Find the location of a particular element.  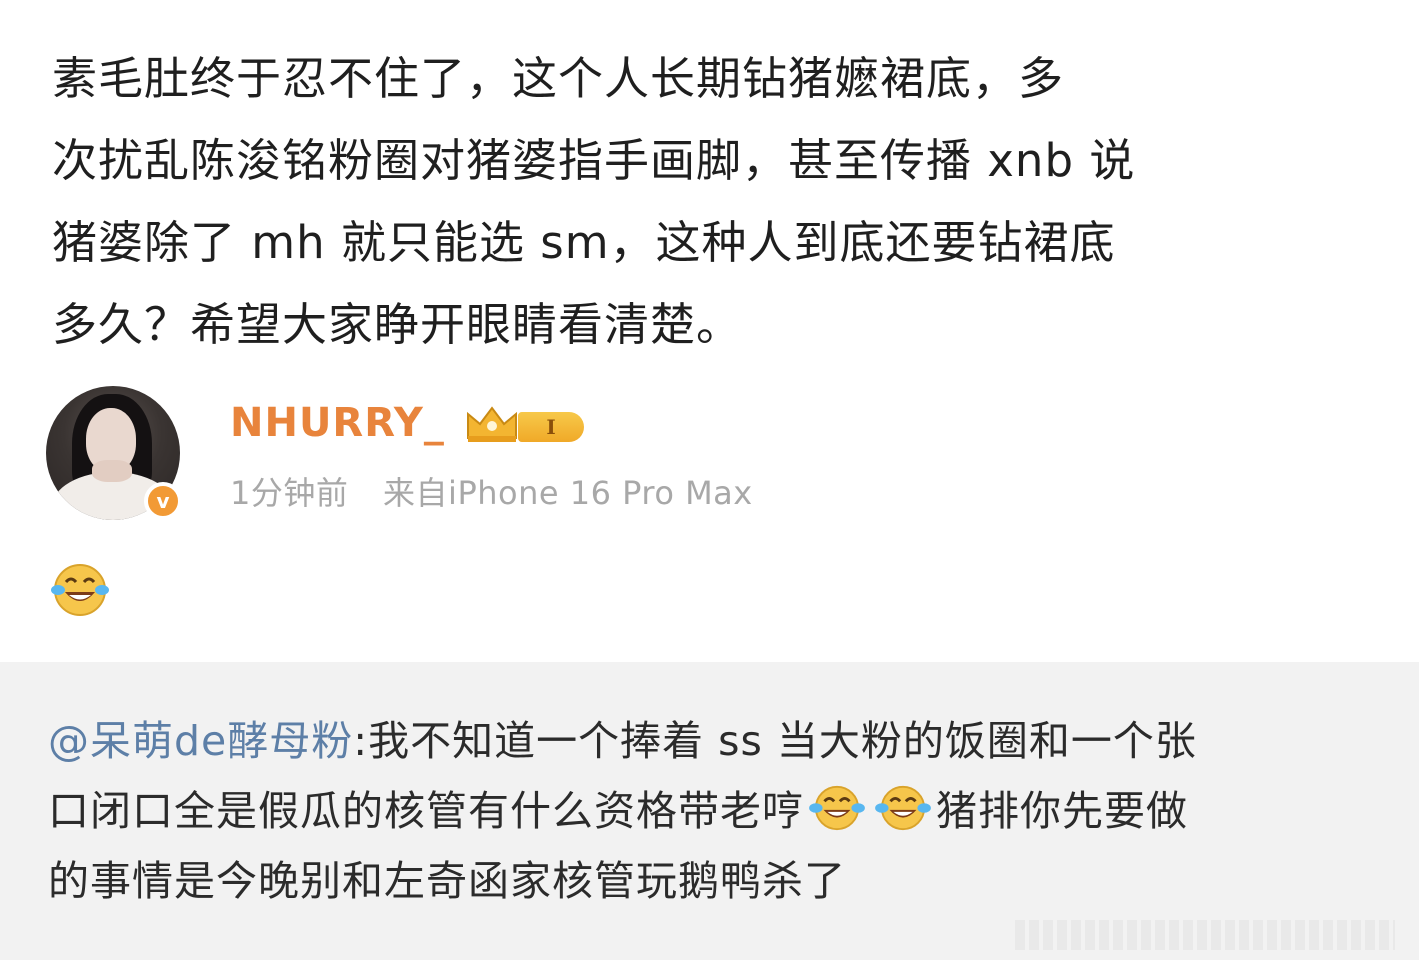

post-text-line: 多久？希望大家睁开眼睛看清楚。 is located at coordinates (397, 324).